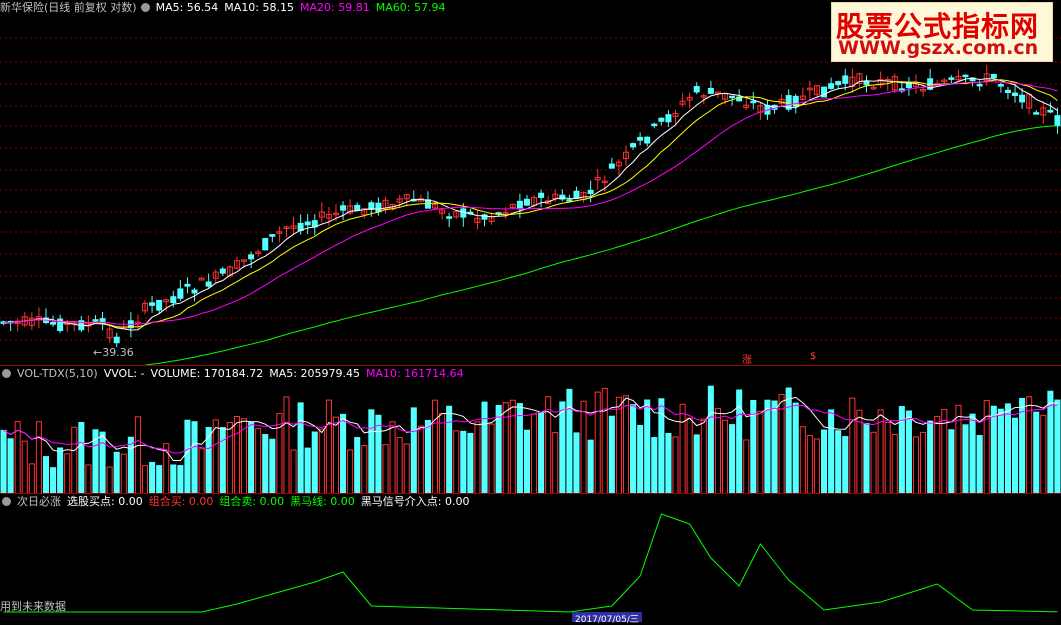 Image resolution: width=1061 pixels, height=625 pixels. Describe the element at coordinates (259, 7) in the screenshot. I see `ma10-label: MA10: 58.15` at that location.